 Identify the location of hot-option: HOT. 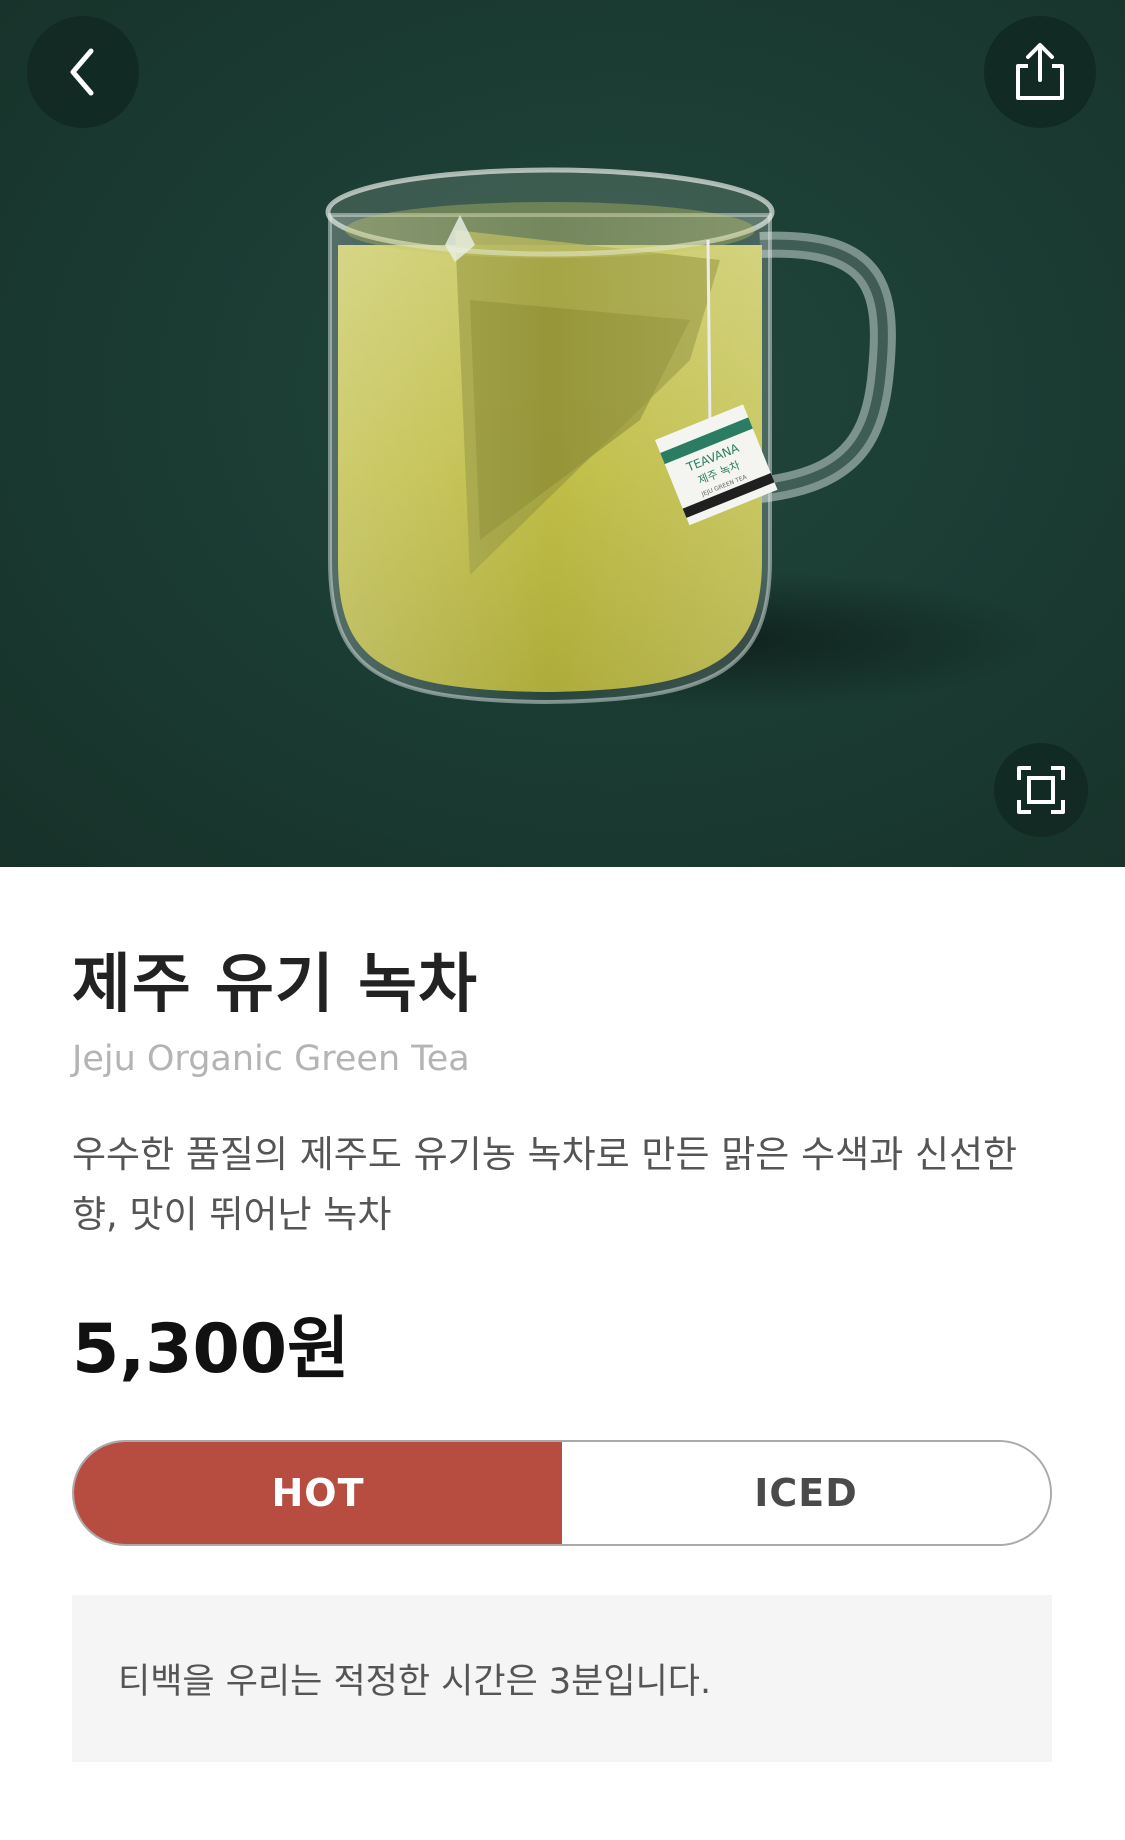
(318, 1493).